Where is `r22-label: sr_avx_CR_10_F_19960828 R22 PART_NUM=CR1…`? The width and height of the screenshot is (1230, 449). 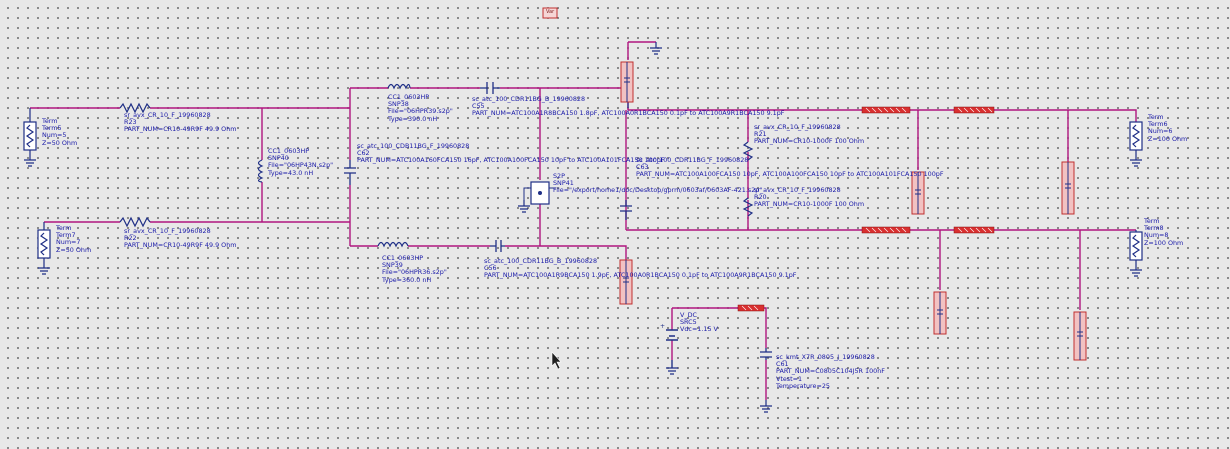
r22-label: sr_avx_CR_10_F_19960828 R22 PART_NUM=CR1… is located at coordinates (180, 238).